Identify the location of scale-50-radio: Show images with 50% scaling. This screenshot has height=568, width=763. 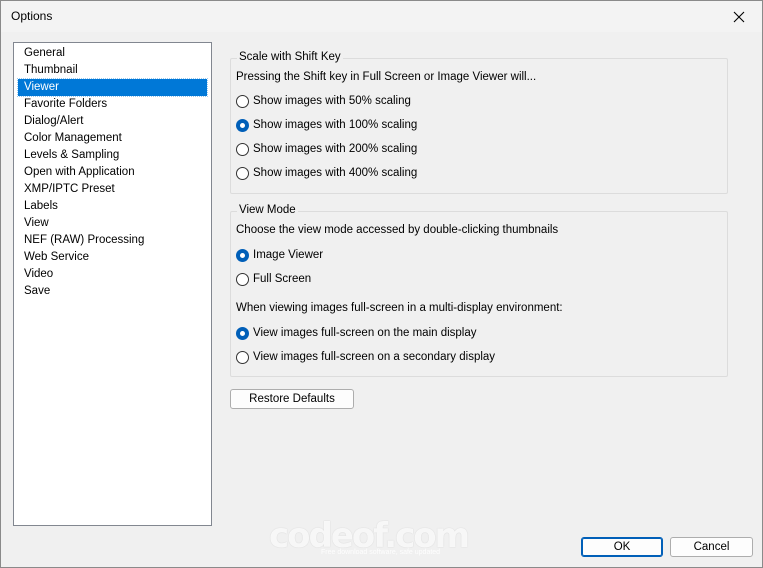
(323, 101).